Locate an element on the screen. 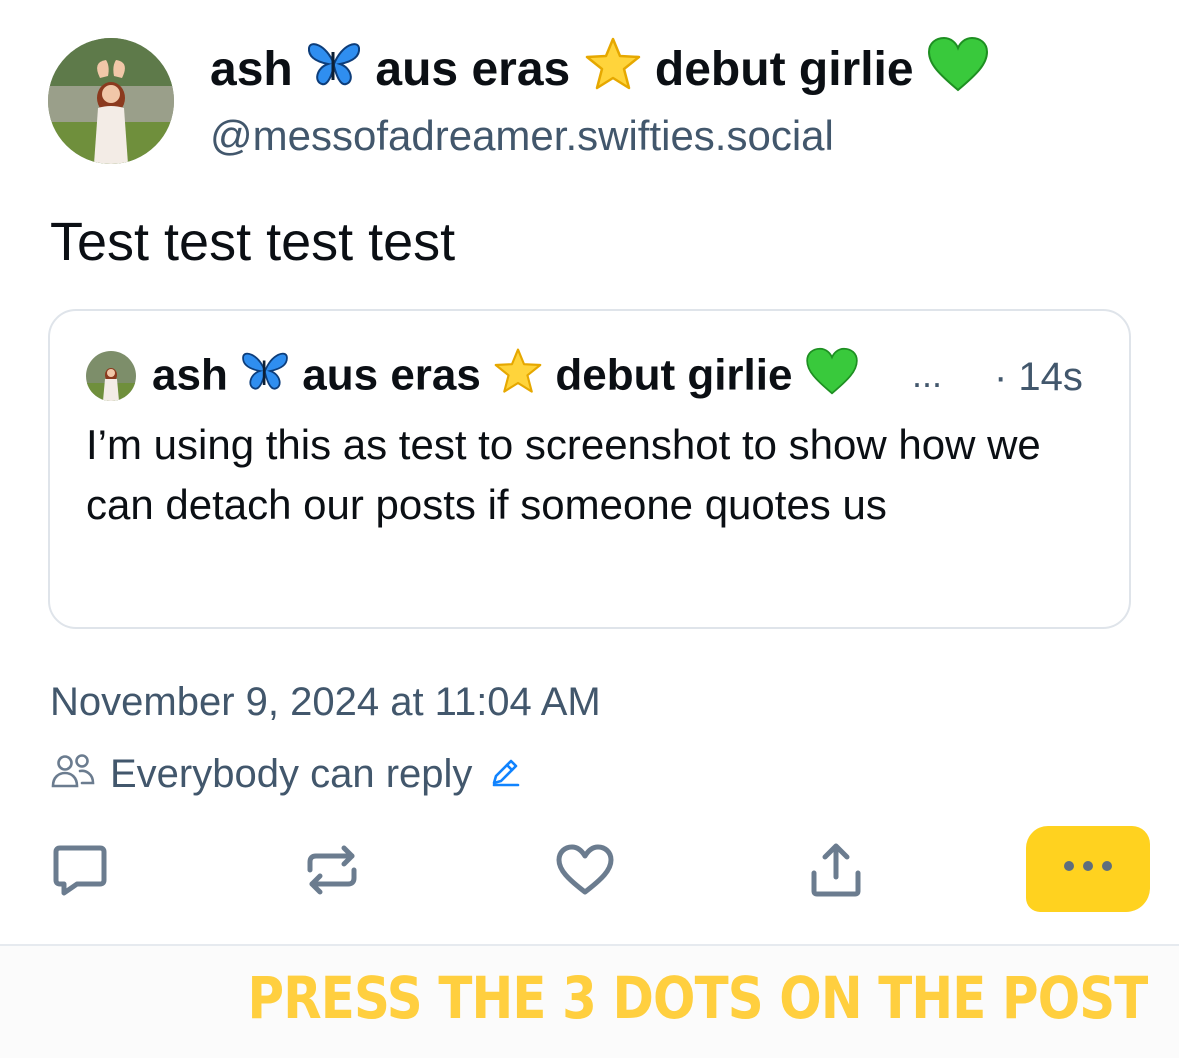  quoted-name-part-1: ash is located at coordinates (190, 375).